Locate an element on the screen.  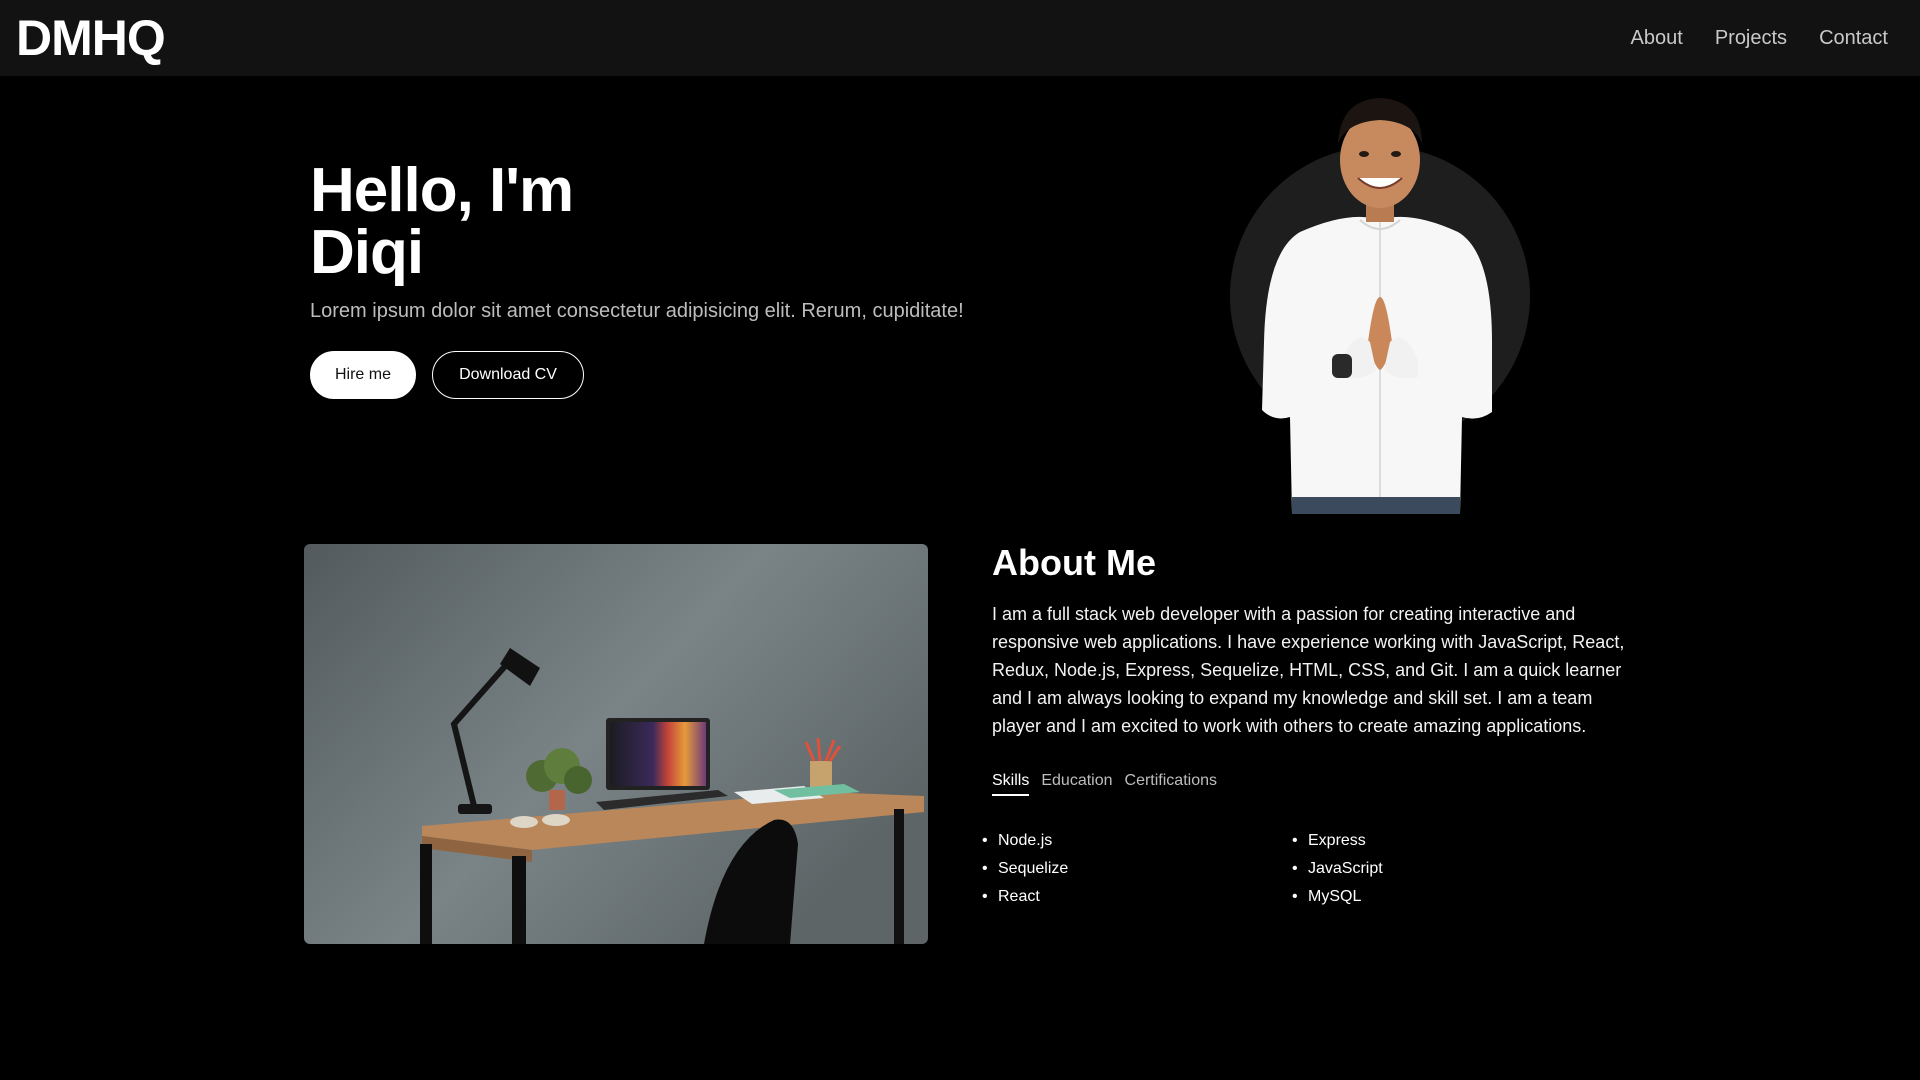
site-logo: DMHQ is located at coordinates (91, 38).